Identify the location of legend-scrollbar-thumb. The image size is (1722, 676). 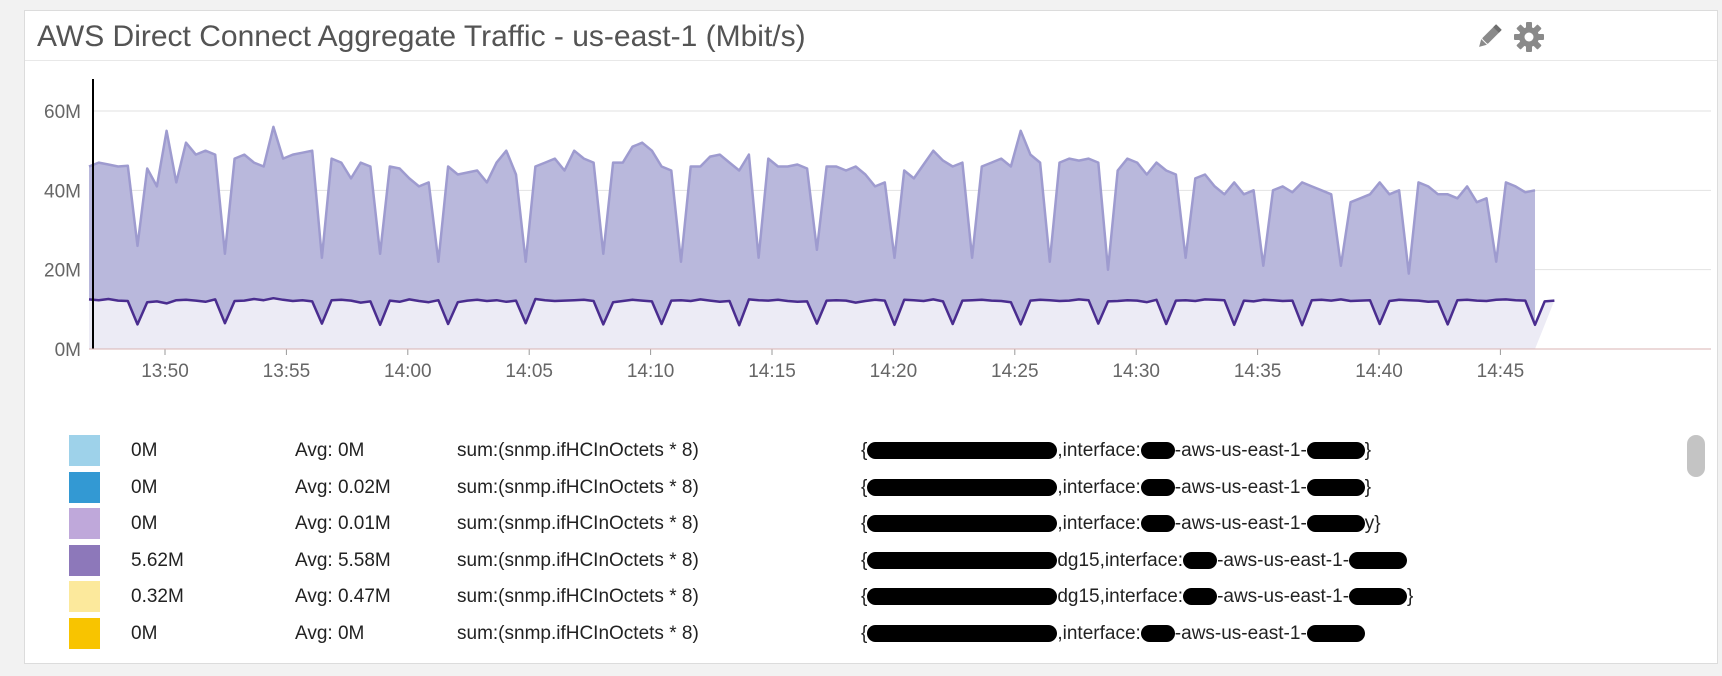
(1696, 456).